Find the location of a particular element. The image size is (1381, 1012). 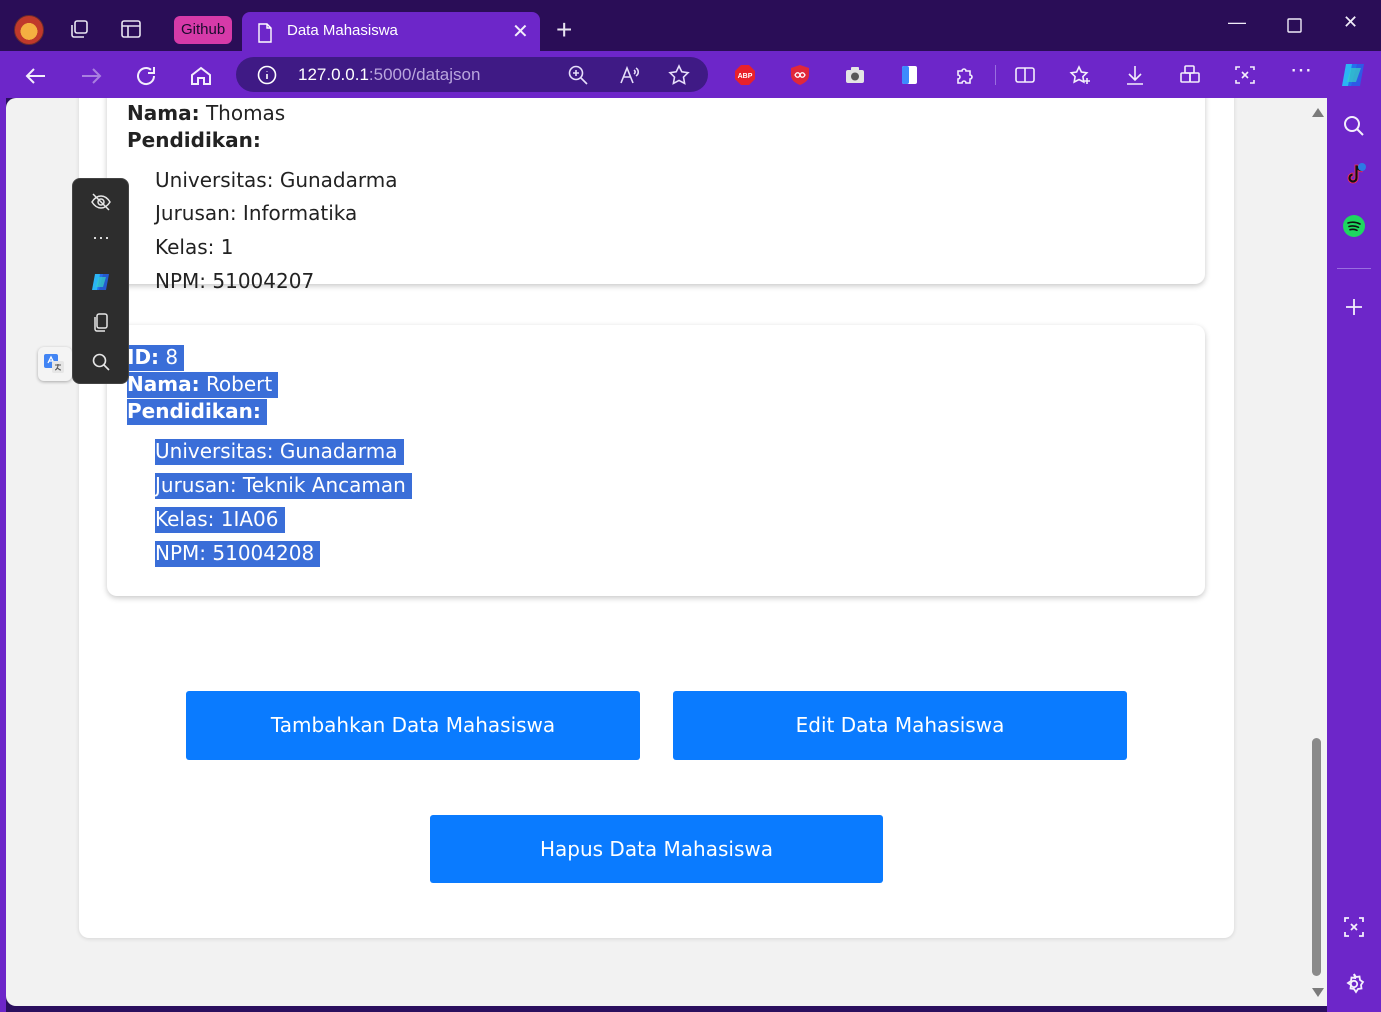

copilot-small-icon is located at coordinates (101, 282).